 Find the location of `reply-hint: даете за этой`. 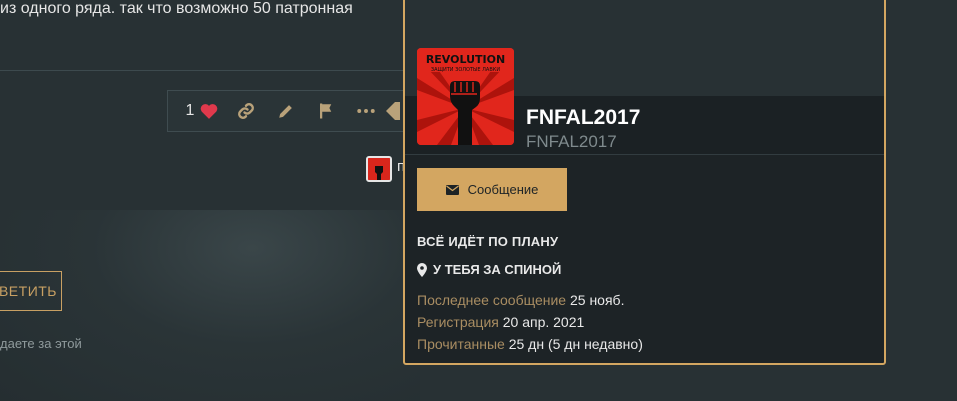

reply-hint: даете за этой is located at coordinates (41, 343).